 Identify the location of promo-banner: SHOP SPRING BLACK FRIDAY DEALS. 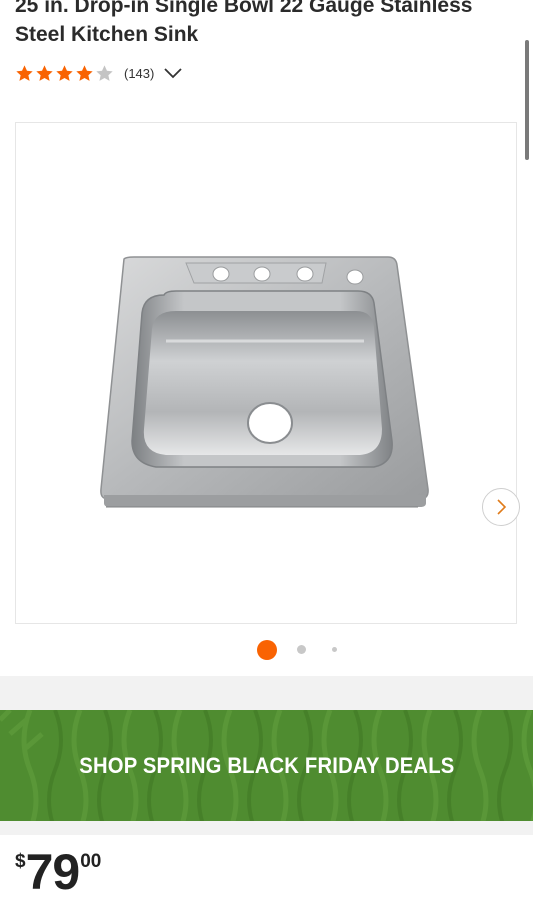
(266, 765).